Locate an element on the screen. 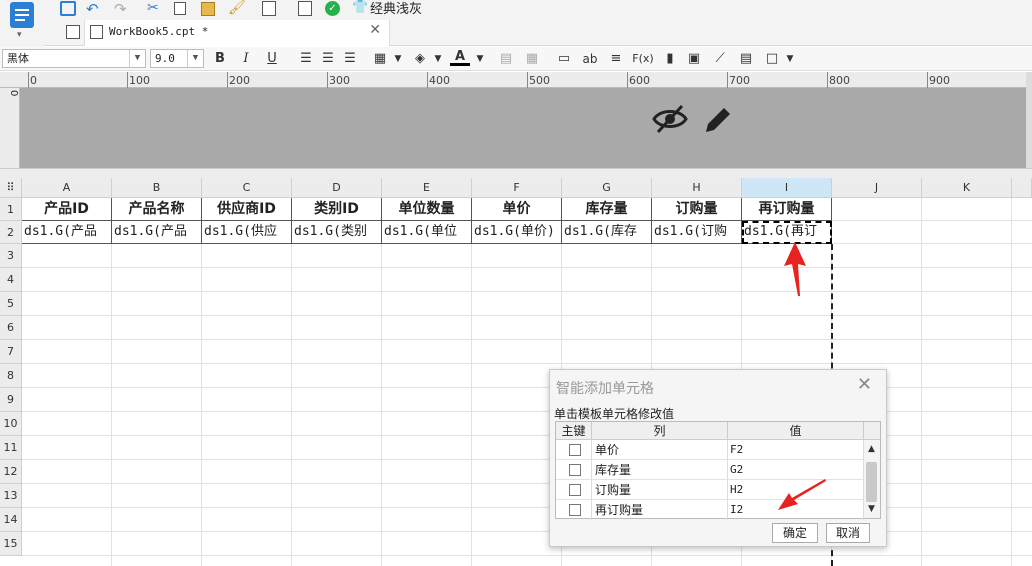 The width and height of the screenshot is (1032, 566). data-cell: ds1.G(单位 is located at coordinates (427, 232).